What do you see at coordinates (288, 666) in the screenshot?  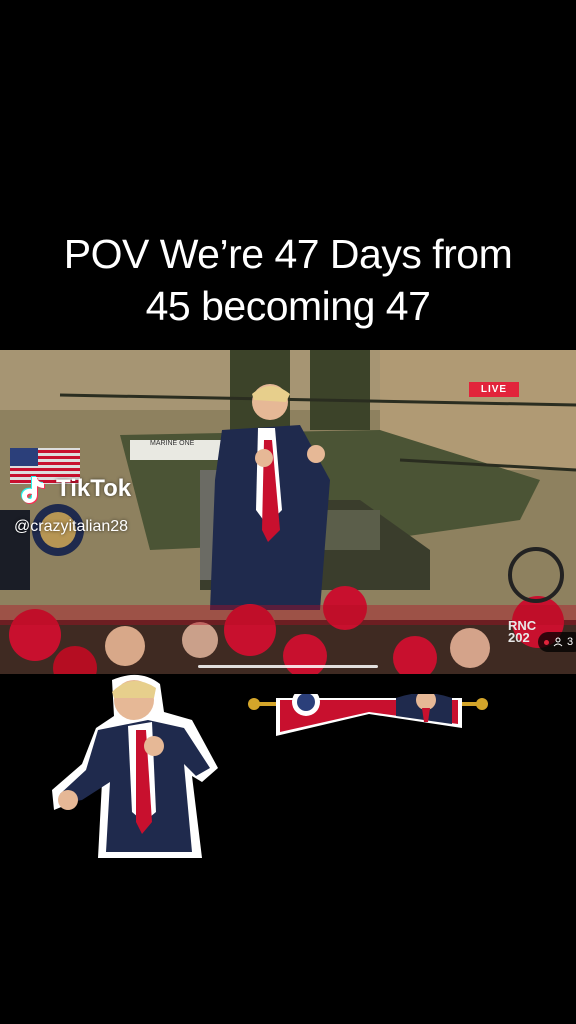 I see `video-scrub-bar` at bounding box center [288, 666].